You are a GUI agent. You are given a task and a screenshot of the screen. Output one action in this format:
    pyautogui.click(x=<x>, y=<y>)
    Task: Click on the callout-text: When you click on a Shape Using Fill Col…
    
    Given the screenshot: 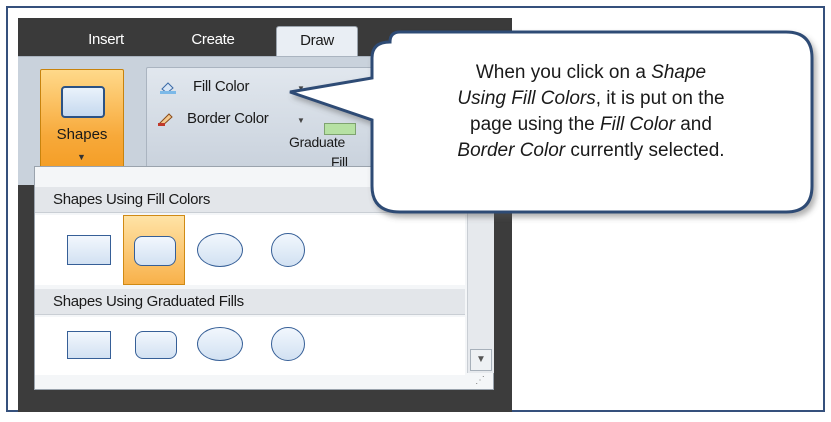 What is the action you would take?
    pyautogui.click(x=591, y=111)
    